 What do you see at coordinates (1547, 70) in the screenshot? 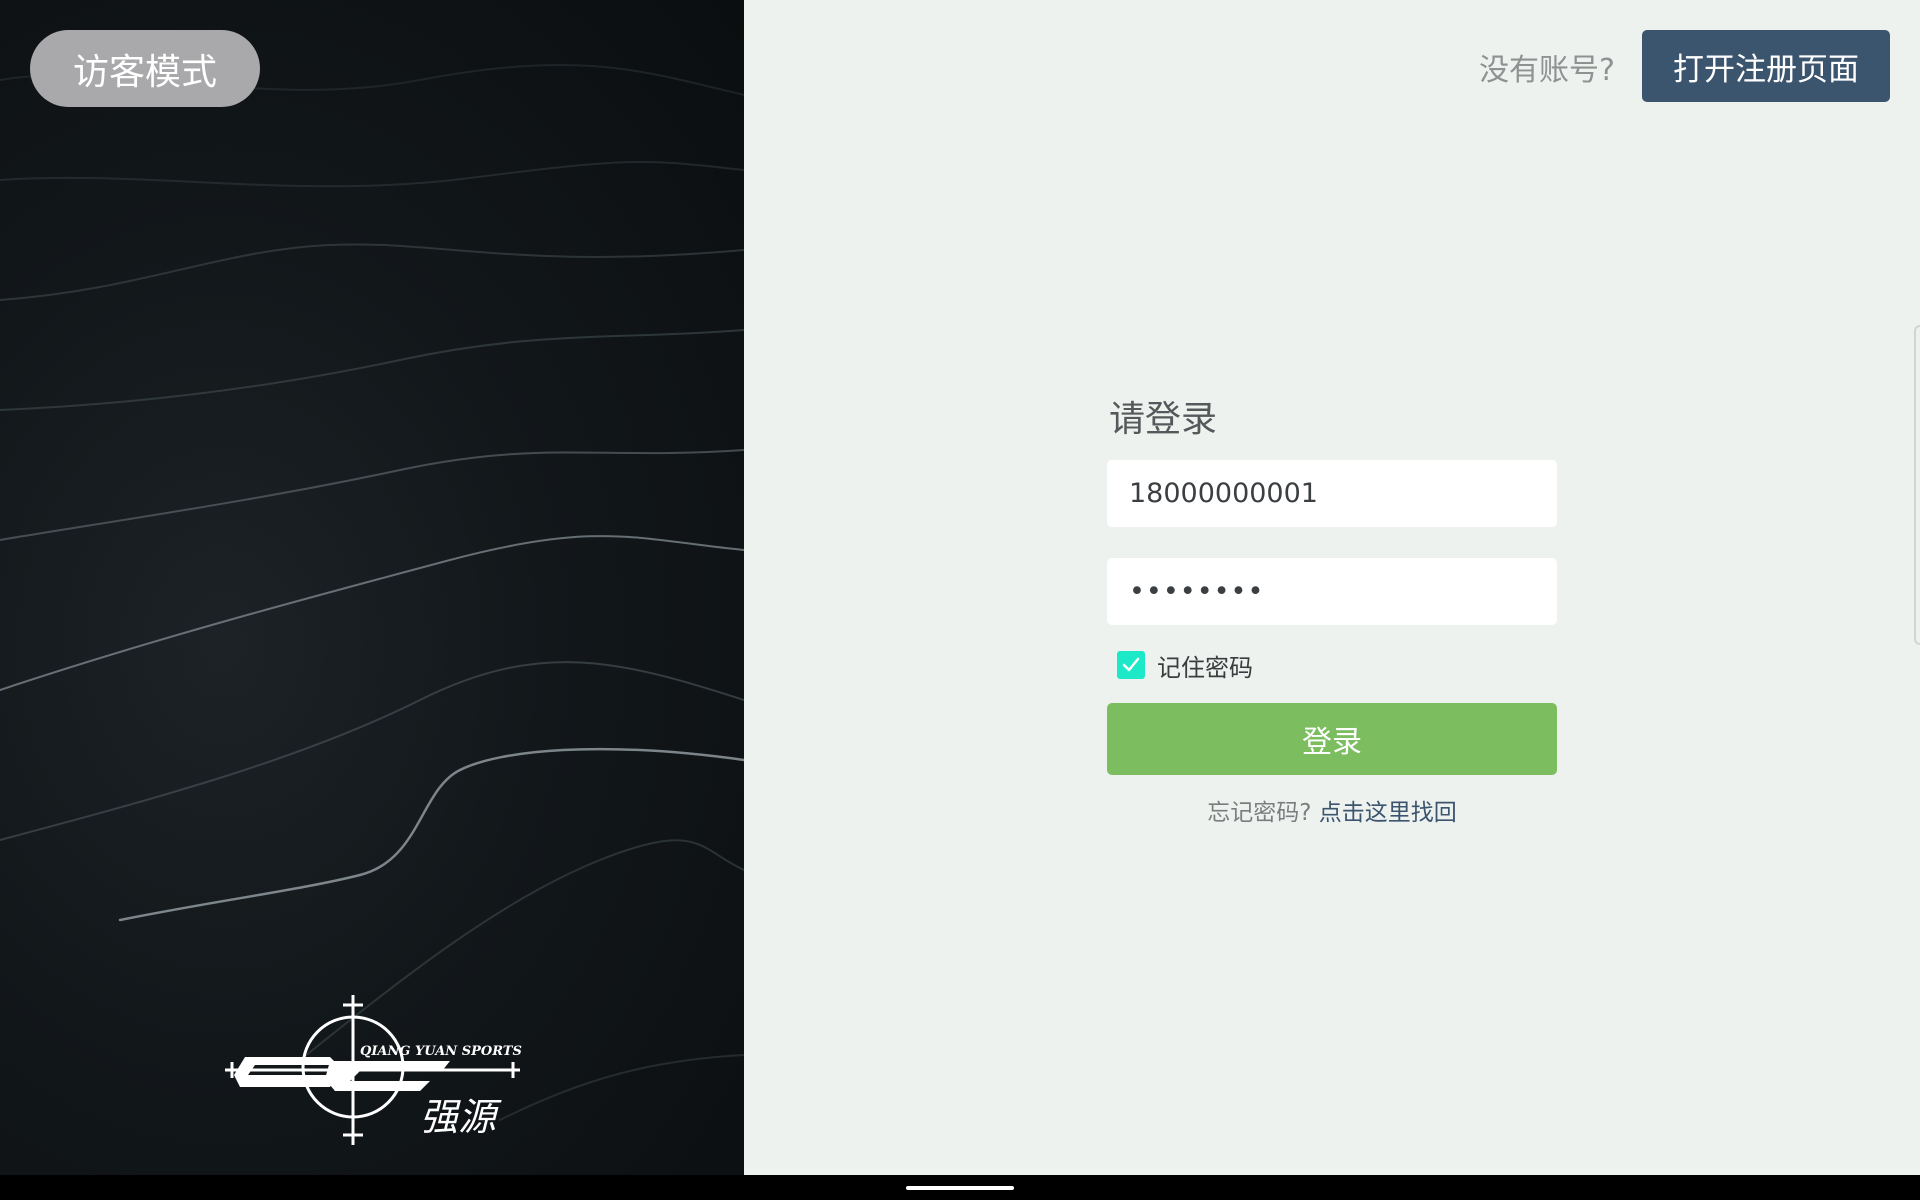
I see `no-account-text: 没有账号?` at bounding box center [1547, 70].